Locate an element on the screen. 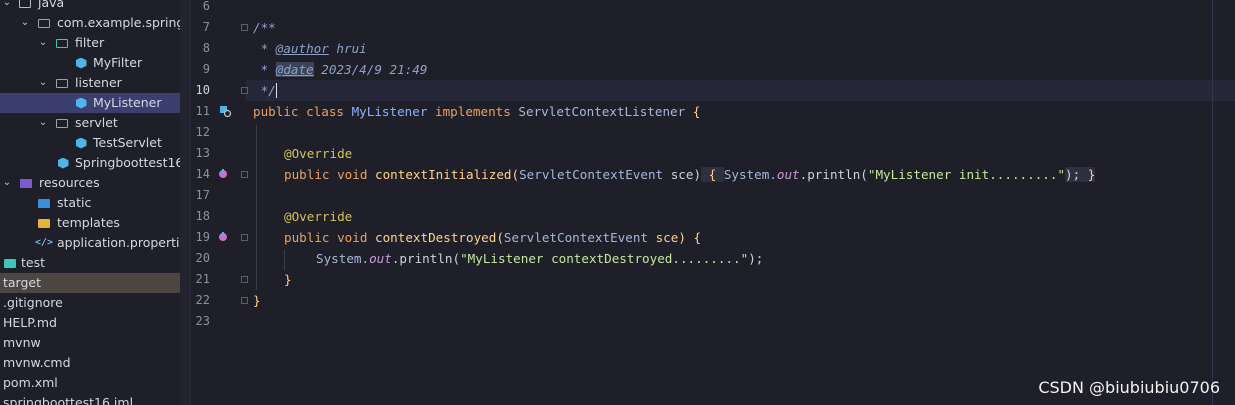 This screenshot has height=405, width=1235. code-line-22: } is located at coordinates (257, 300).